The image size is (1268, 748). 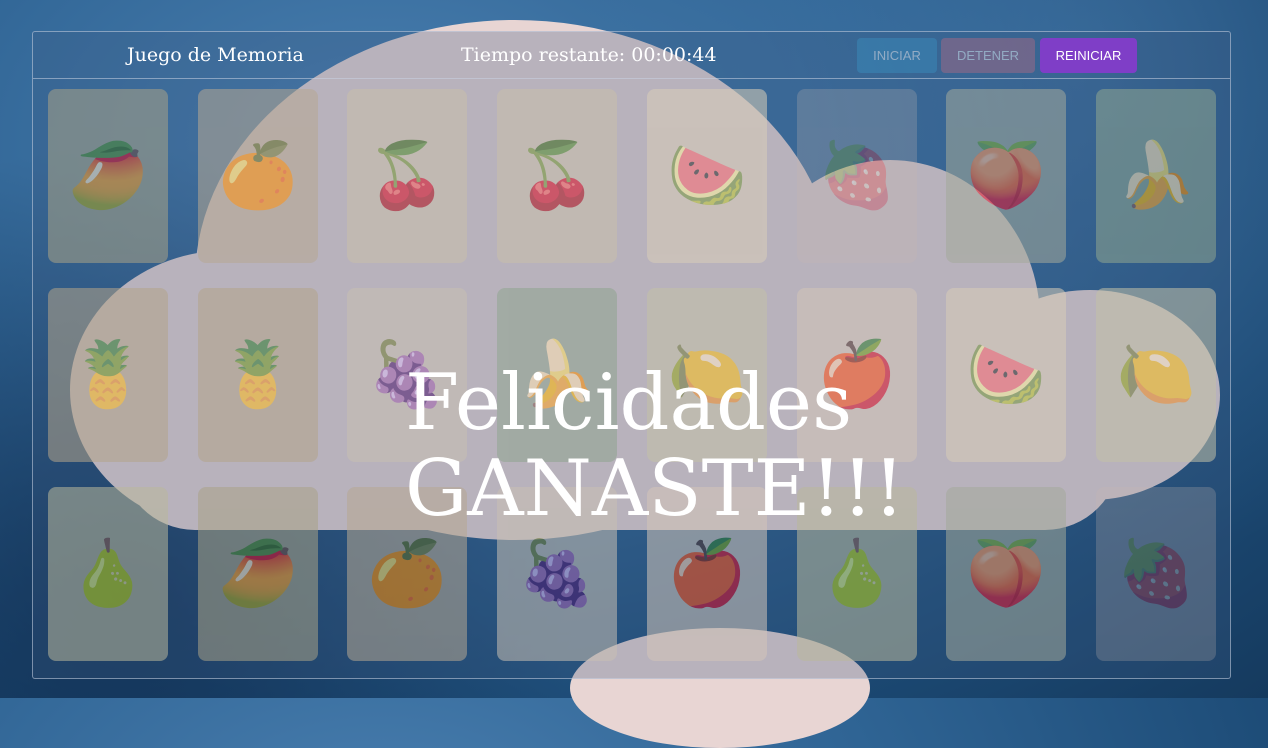 I want to click on memory-card-lemon: 🍋, so click(x=1156, y=375).